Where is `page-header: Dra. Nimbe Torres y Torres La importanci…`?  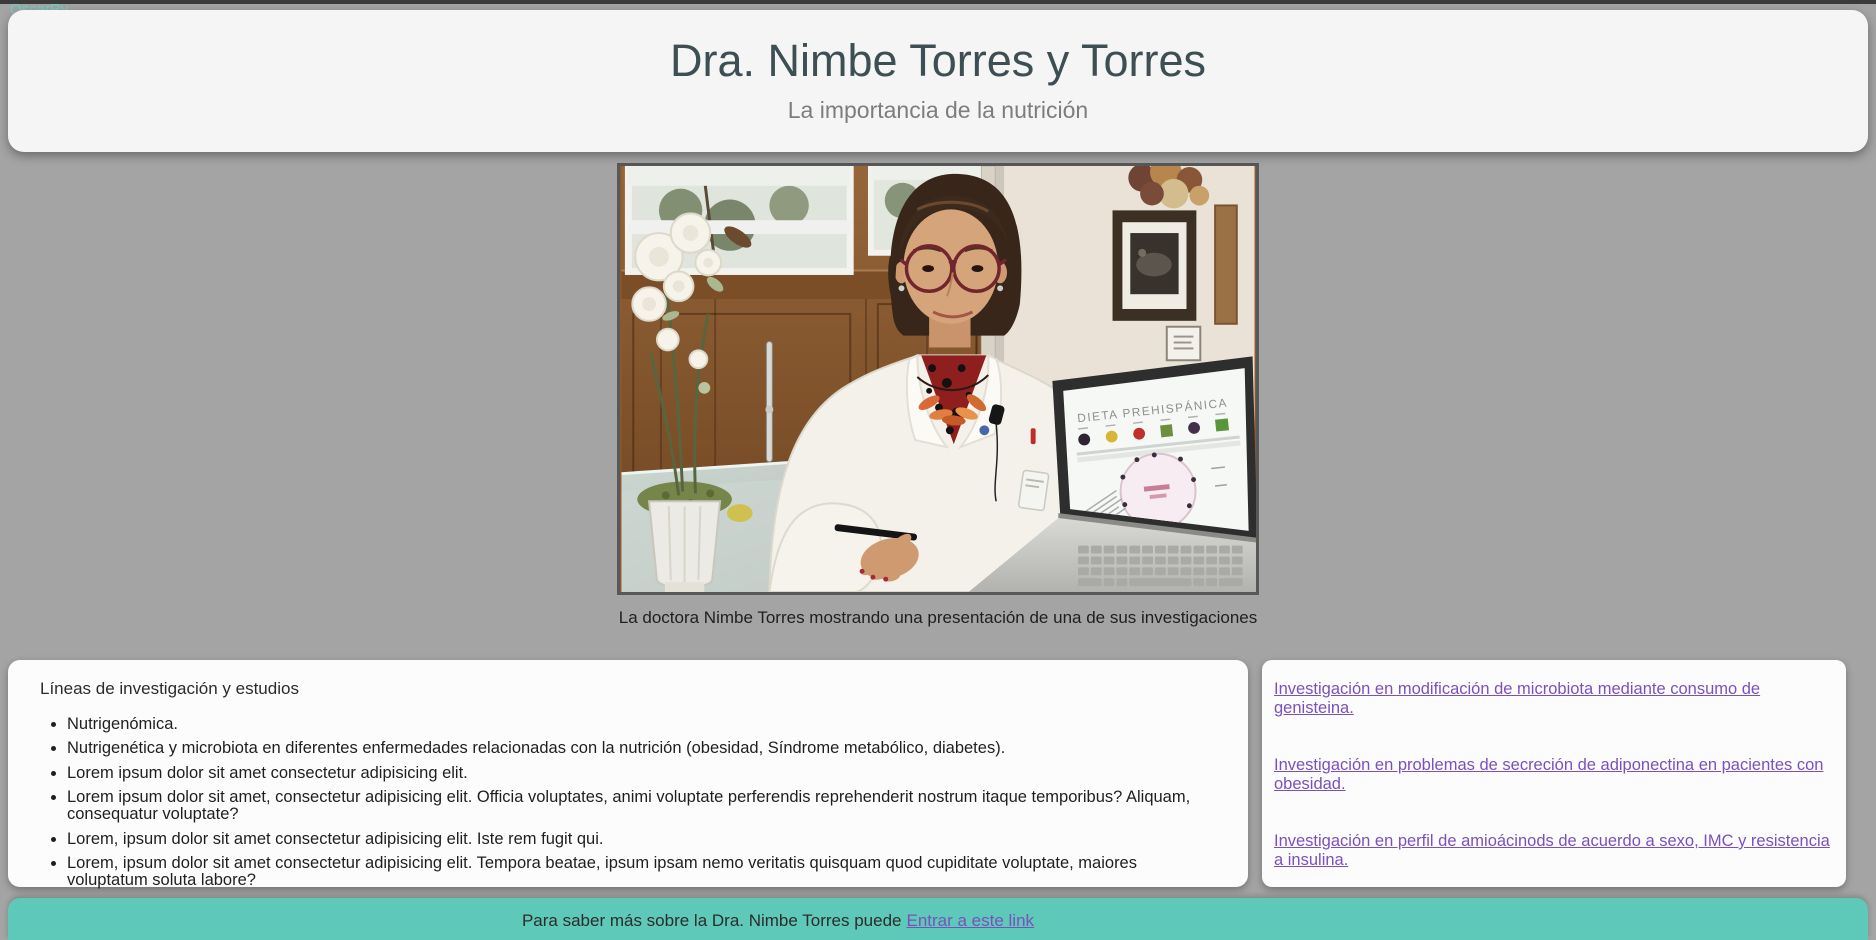
page-header: Dra. Nimbe Torres y Torres La importanci… is located at coordinates (938, 81).